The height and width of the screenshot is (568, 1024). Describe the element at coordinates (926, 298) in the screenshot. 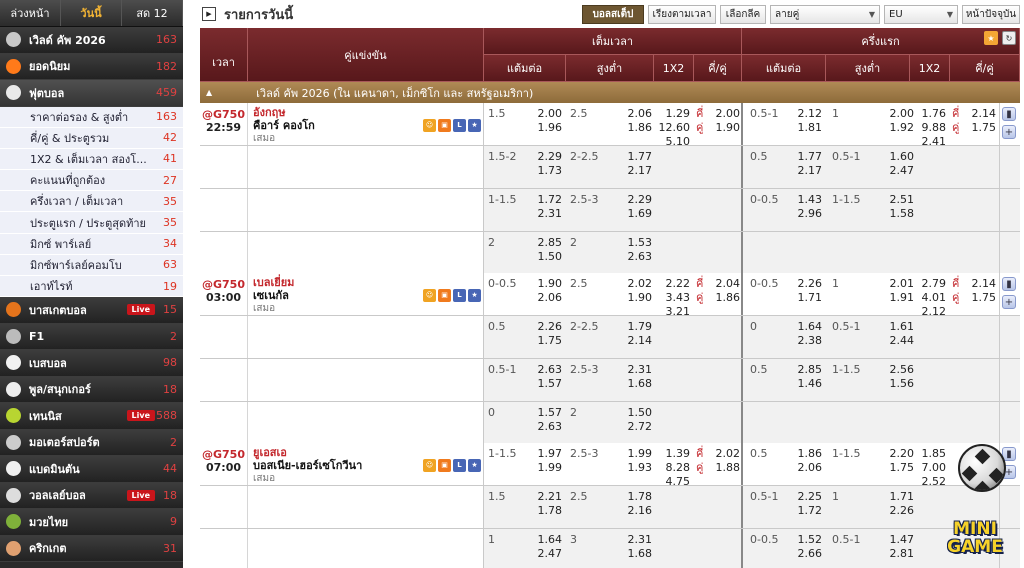

I see `half-1x2-away: 4.01` at that location.